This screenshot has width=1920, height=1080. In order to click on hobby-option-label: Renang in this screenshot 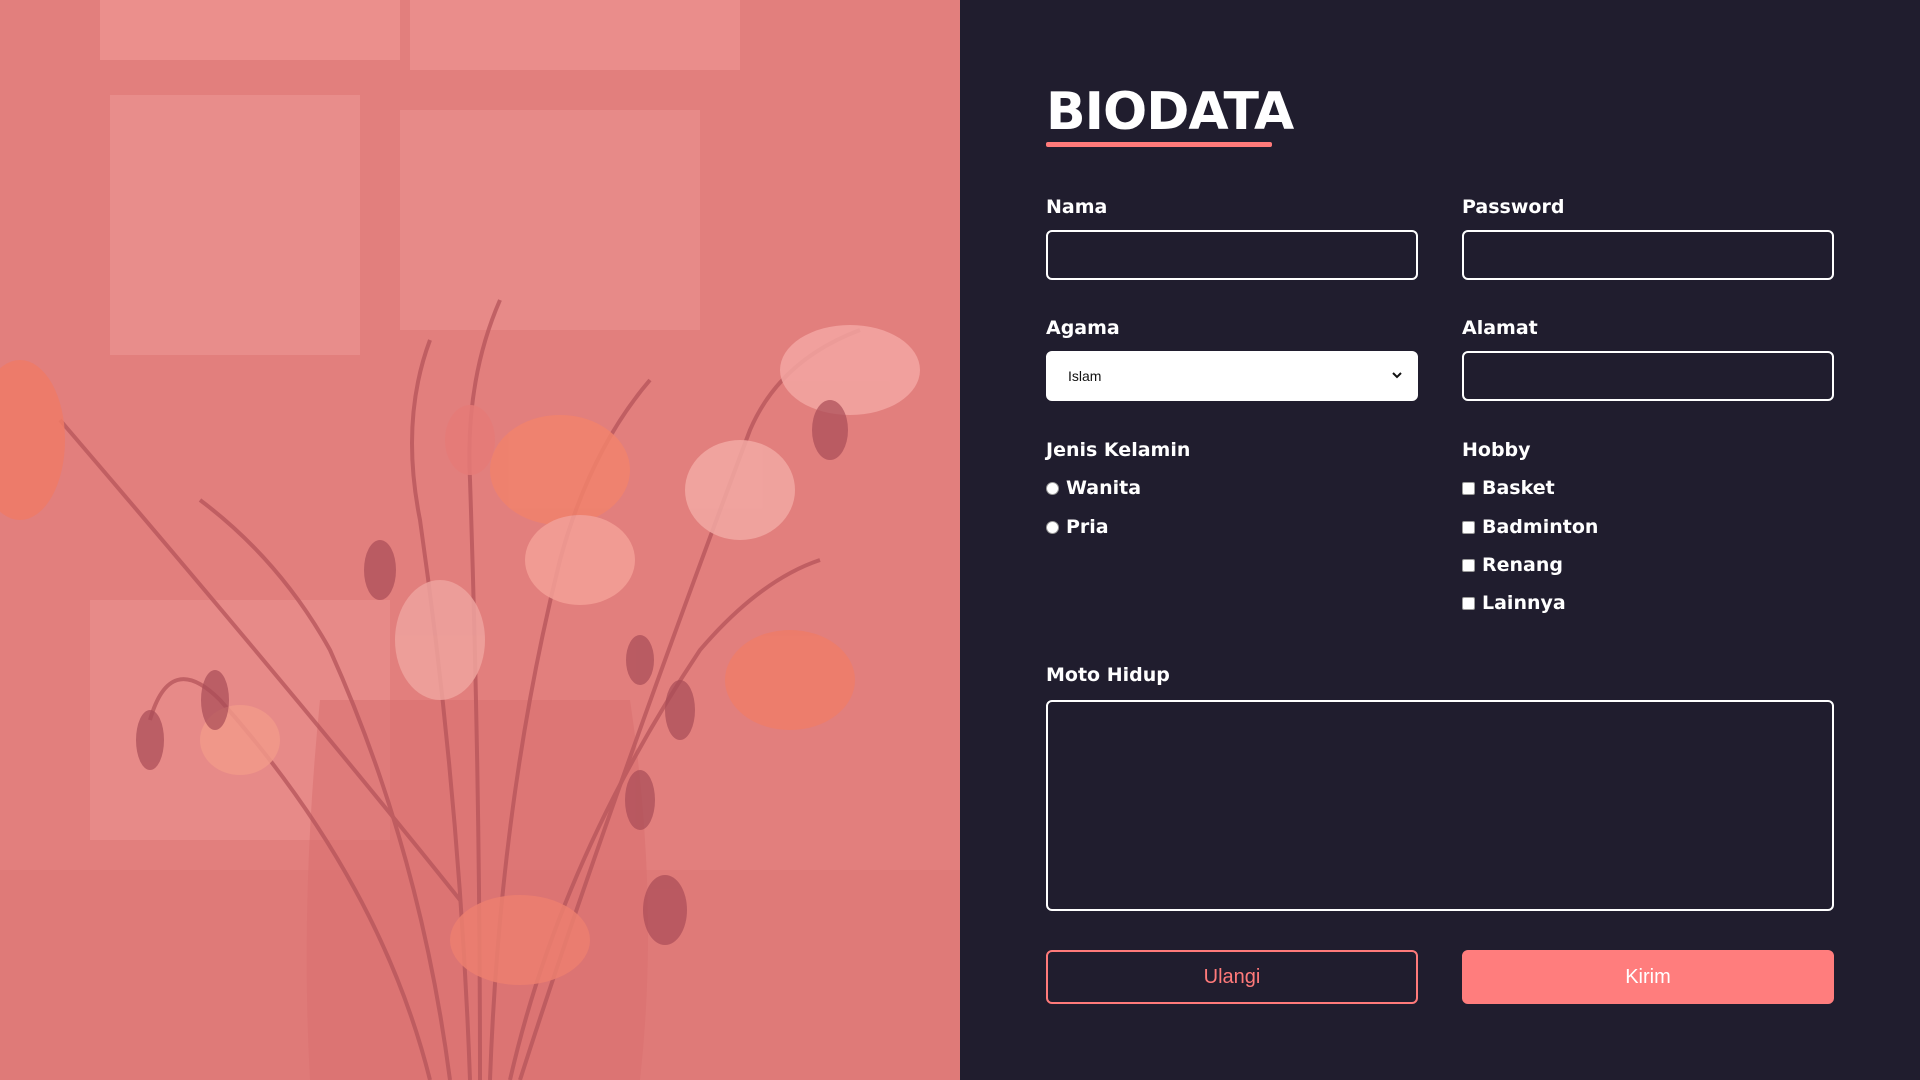, I will do `click(1522, 565)`.